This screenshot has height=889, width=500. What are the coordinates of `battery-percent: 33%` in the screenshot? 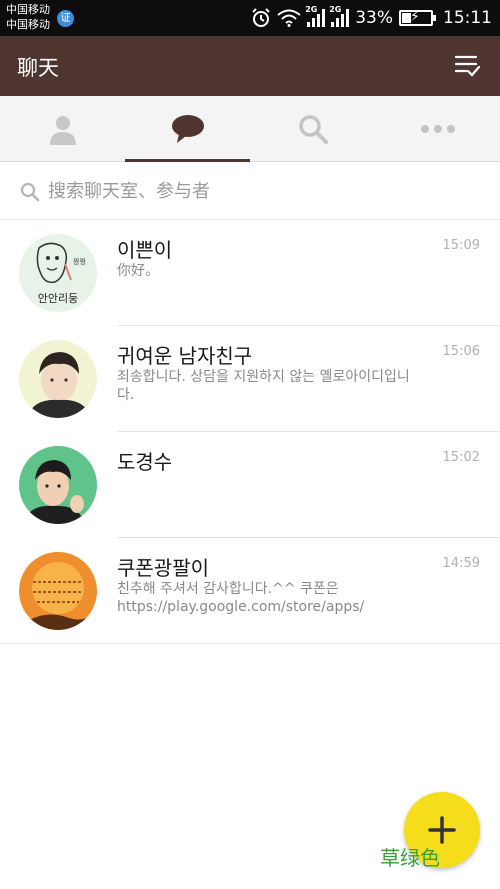 It's located at (374, 18).